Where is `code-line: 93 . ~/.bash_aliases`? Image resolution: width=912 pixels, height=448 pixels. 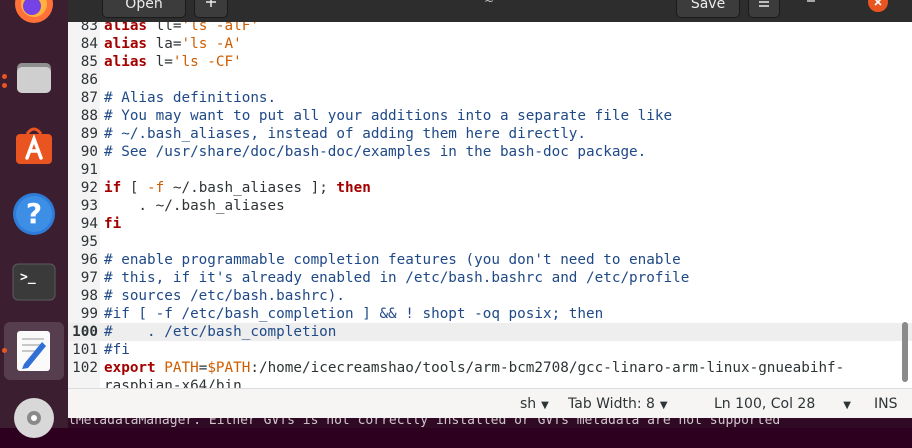
code-line: 93 . ~/.bash_aliases is located at coordinates (490, 206).